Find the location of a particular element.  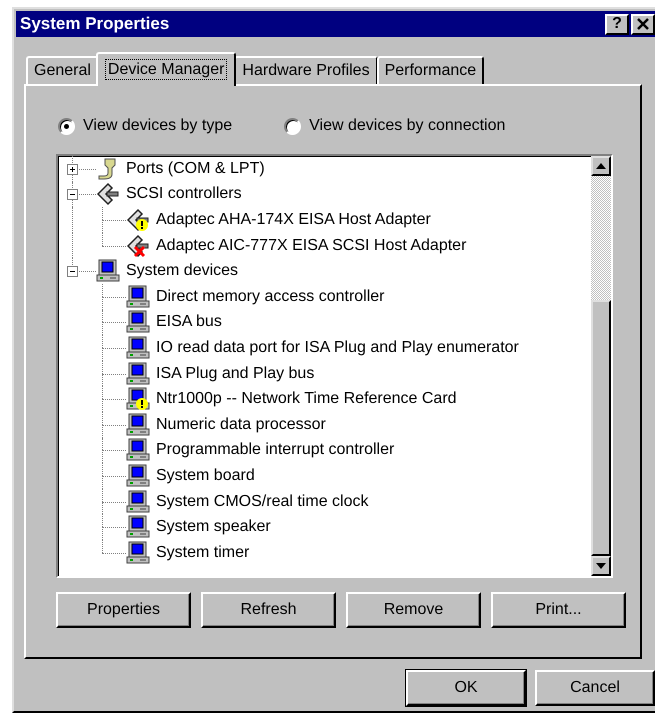

tree-item: System board is located at coordinates (205, 475).